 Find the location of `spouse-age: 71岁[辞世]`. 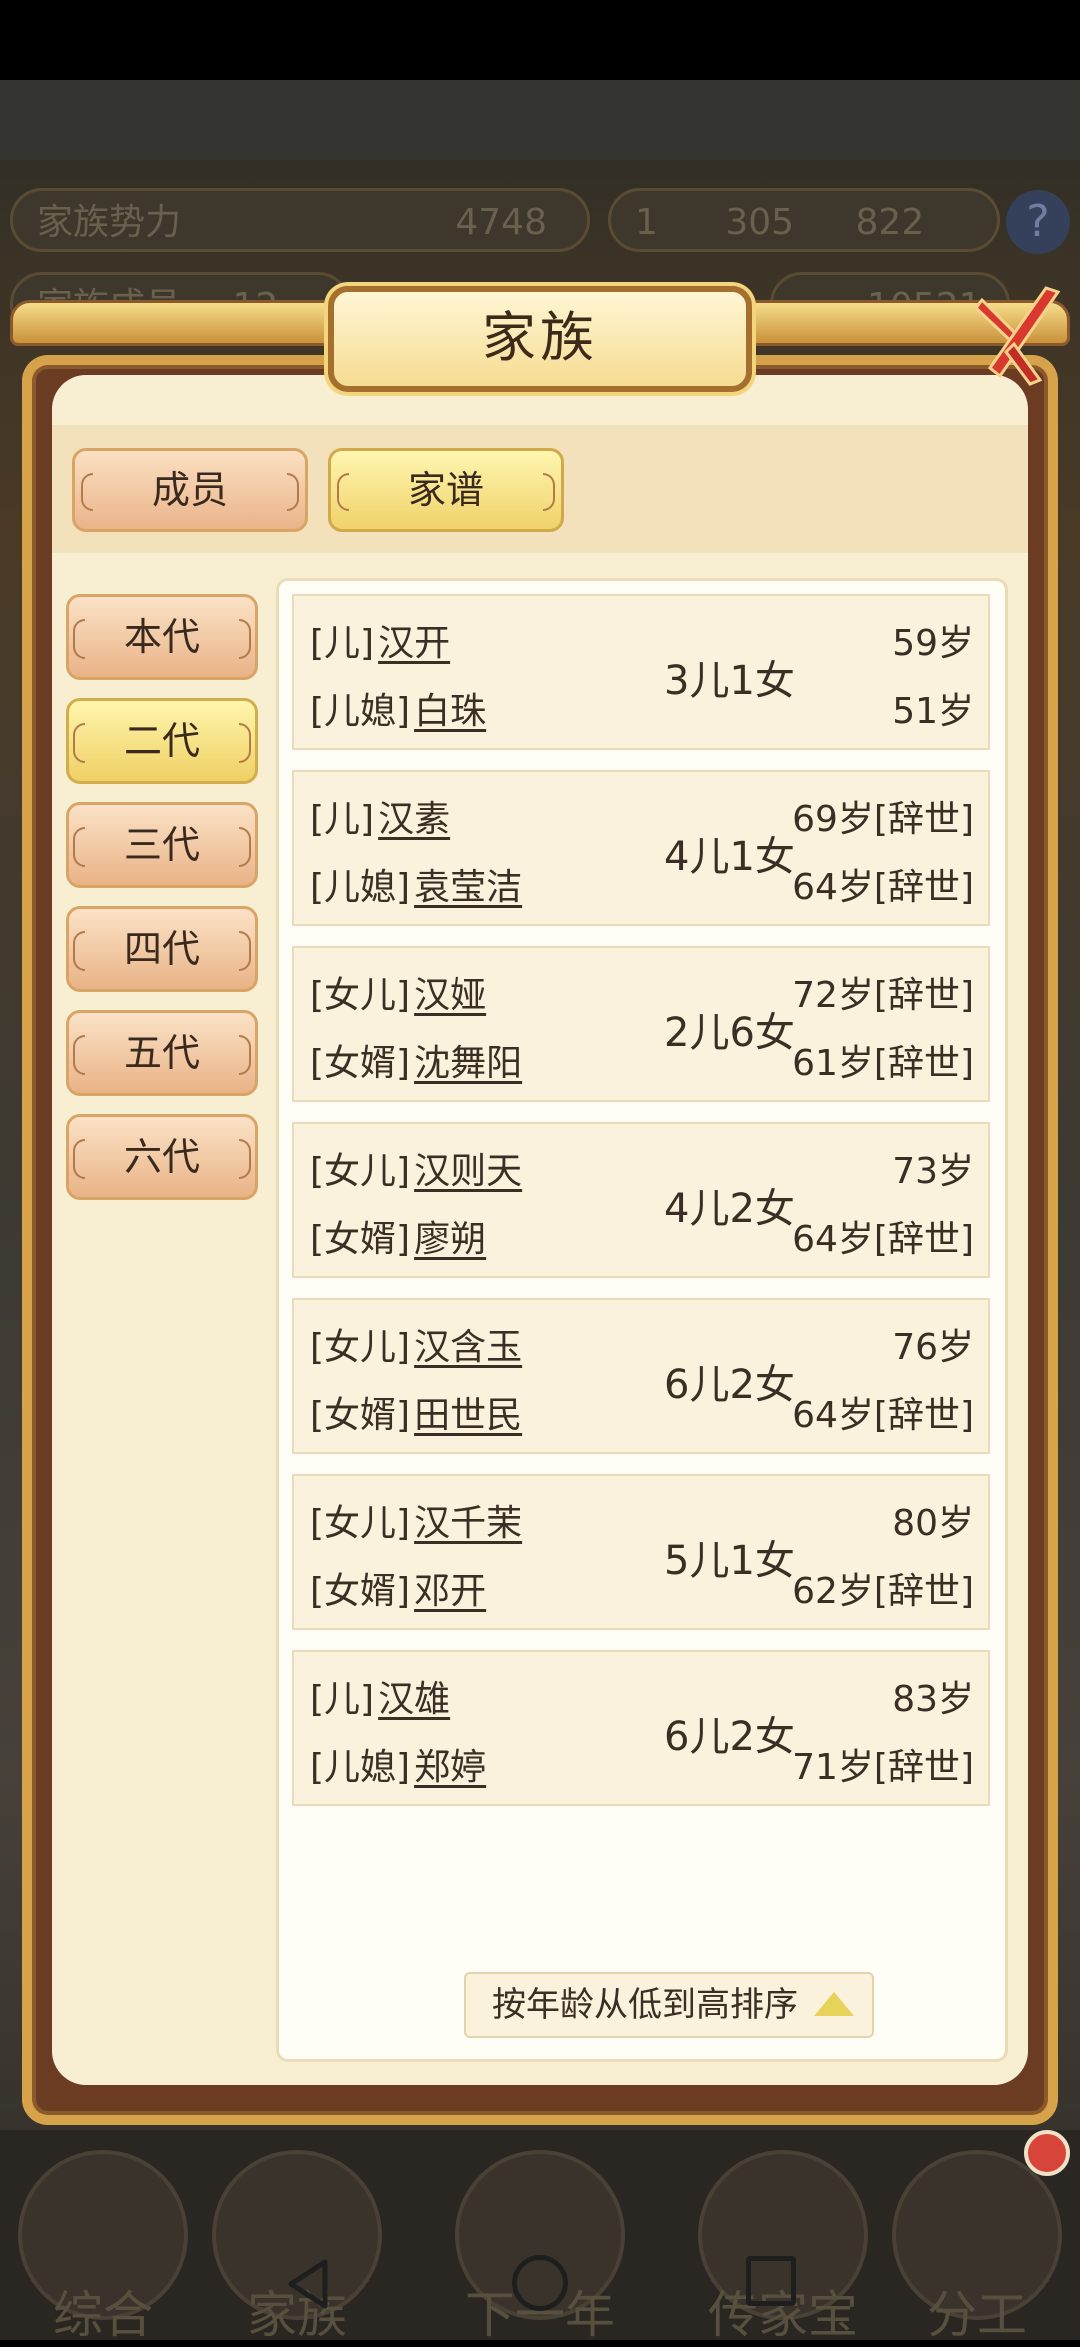

spouse-age: 71岁[辞世] is located at coordinates (883, 1767).